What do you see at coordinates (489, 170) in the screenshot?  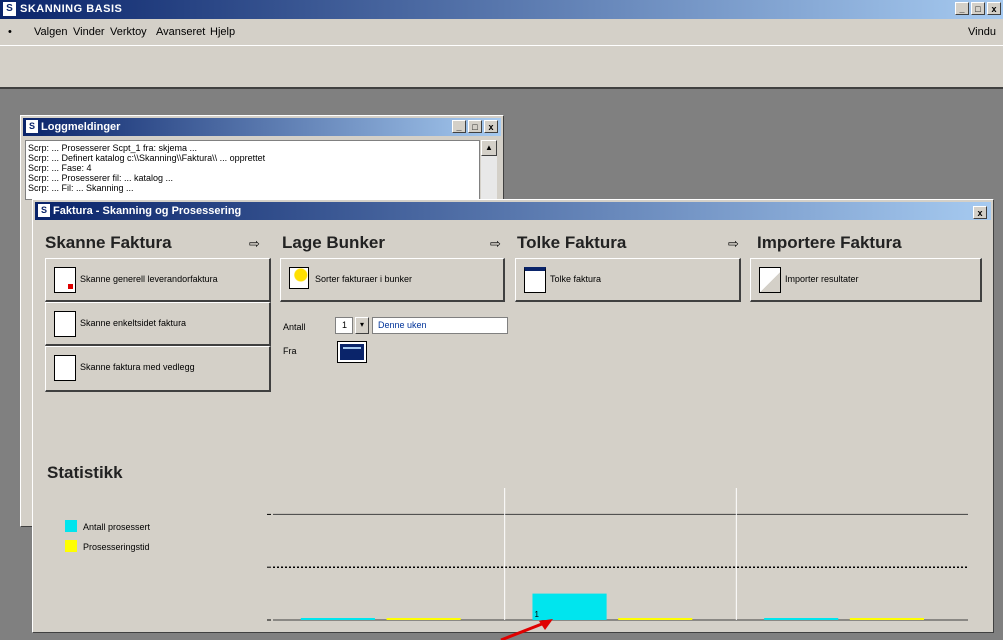 I see `log-scrollbar: ▲` at bounding box center [489, 170].